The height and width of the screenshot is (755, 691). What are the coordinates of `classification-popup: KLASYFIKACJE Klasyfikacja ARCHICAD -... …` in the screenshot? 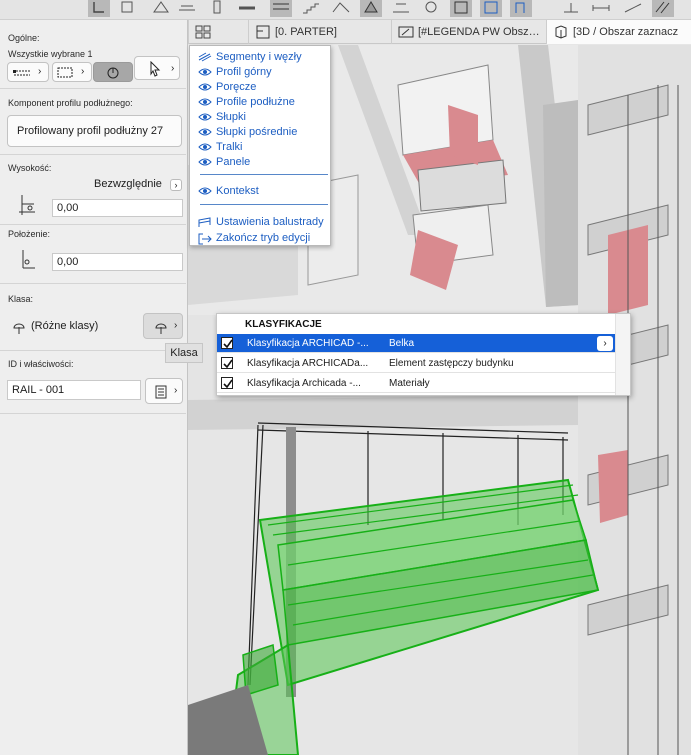 It's located at (423, 354).